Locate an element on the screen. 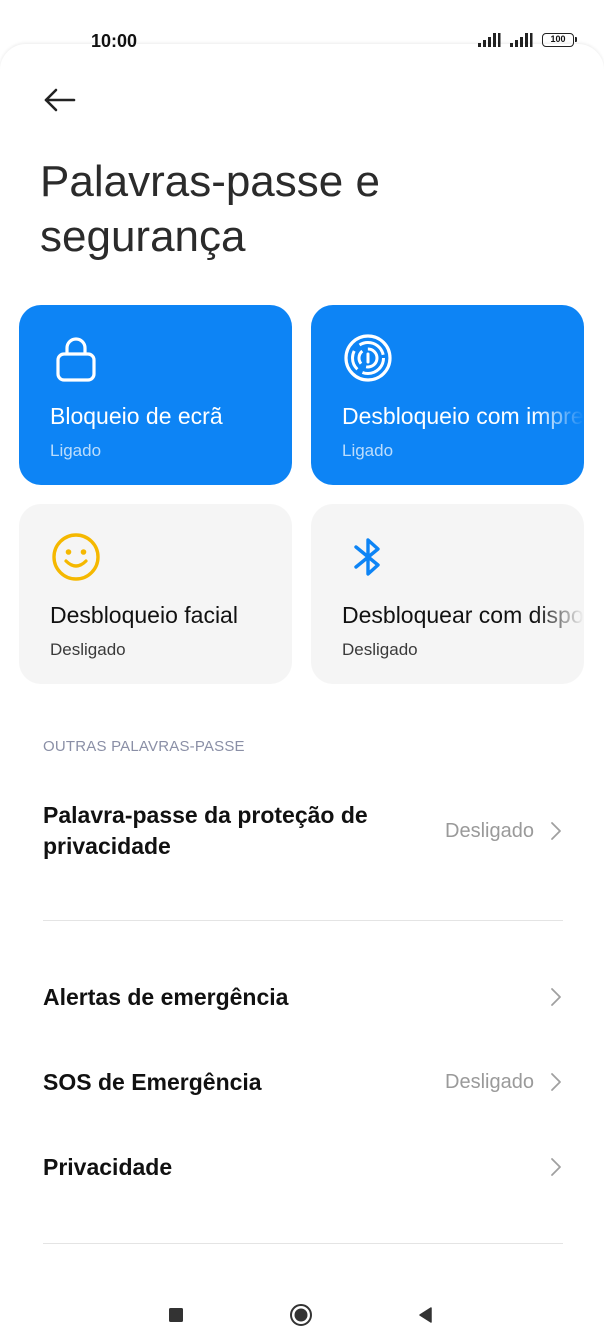 The width and height of the screenshot is (604, 1344). home-circle-icon is located at coordinates (301, 1315).